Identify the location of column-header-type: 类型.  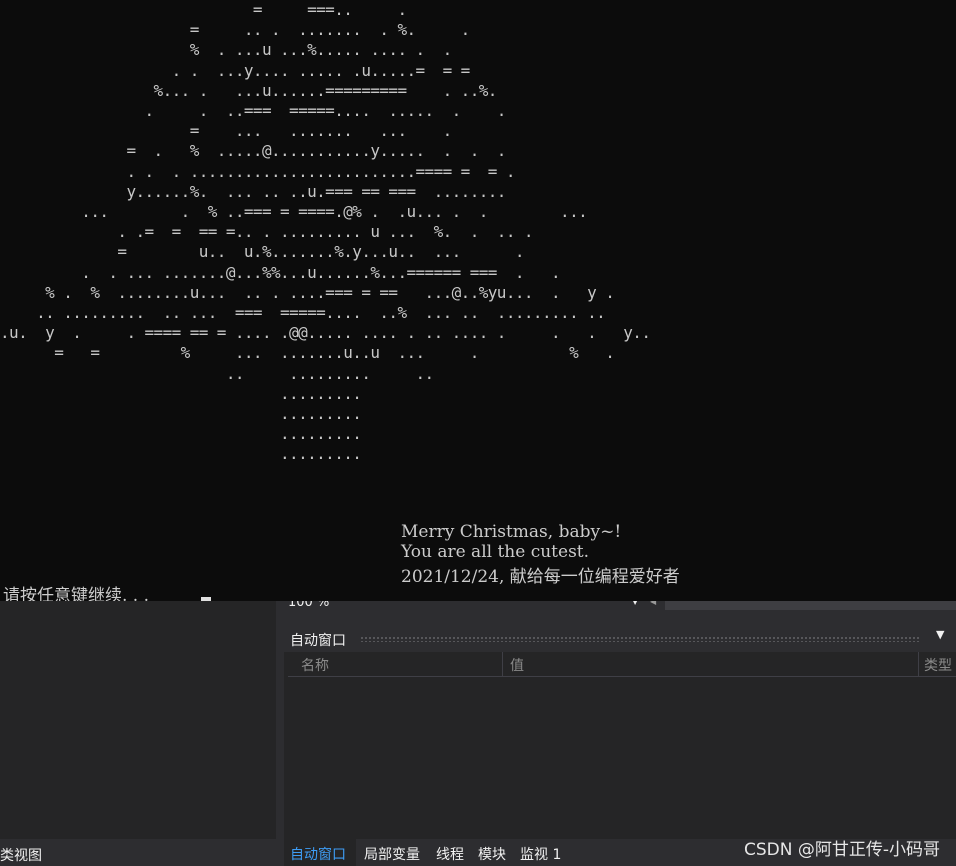
(938, 665).